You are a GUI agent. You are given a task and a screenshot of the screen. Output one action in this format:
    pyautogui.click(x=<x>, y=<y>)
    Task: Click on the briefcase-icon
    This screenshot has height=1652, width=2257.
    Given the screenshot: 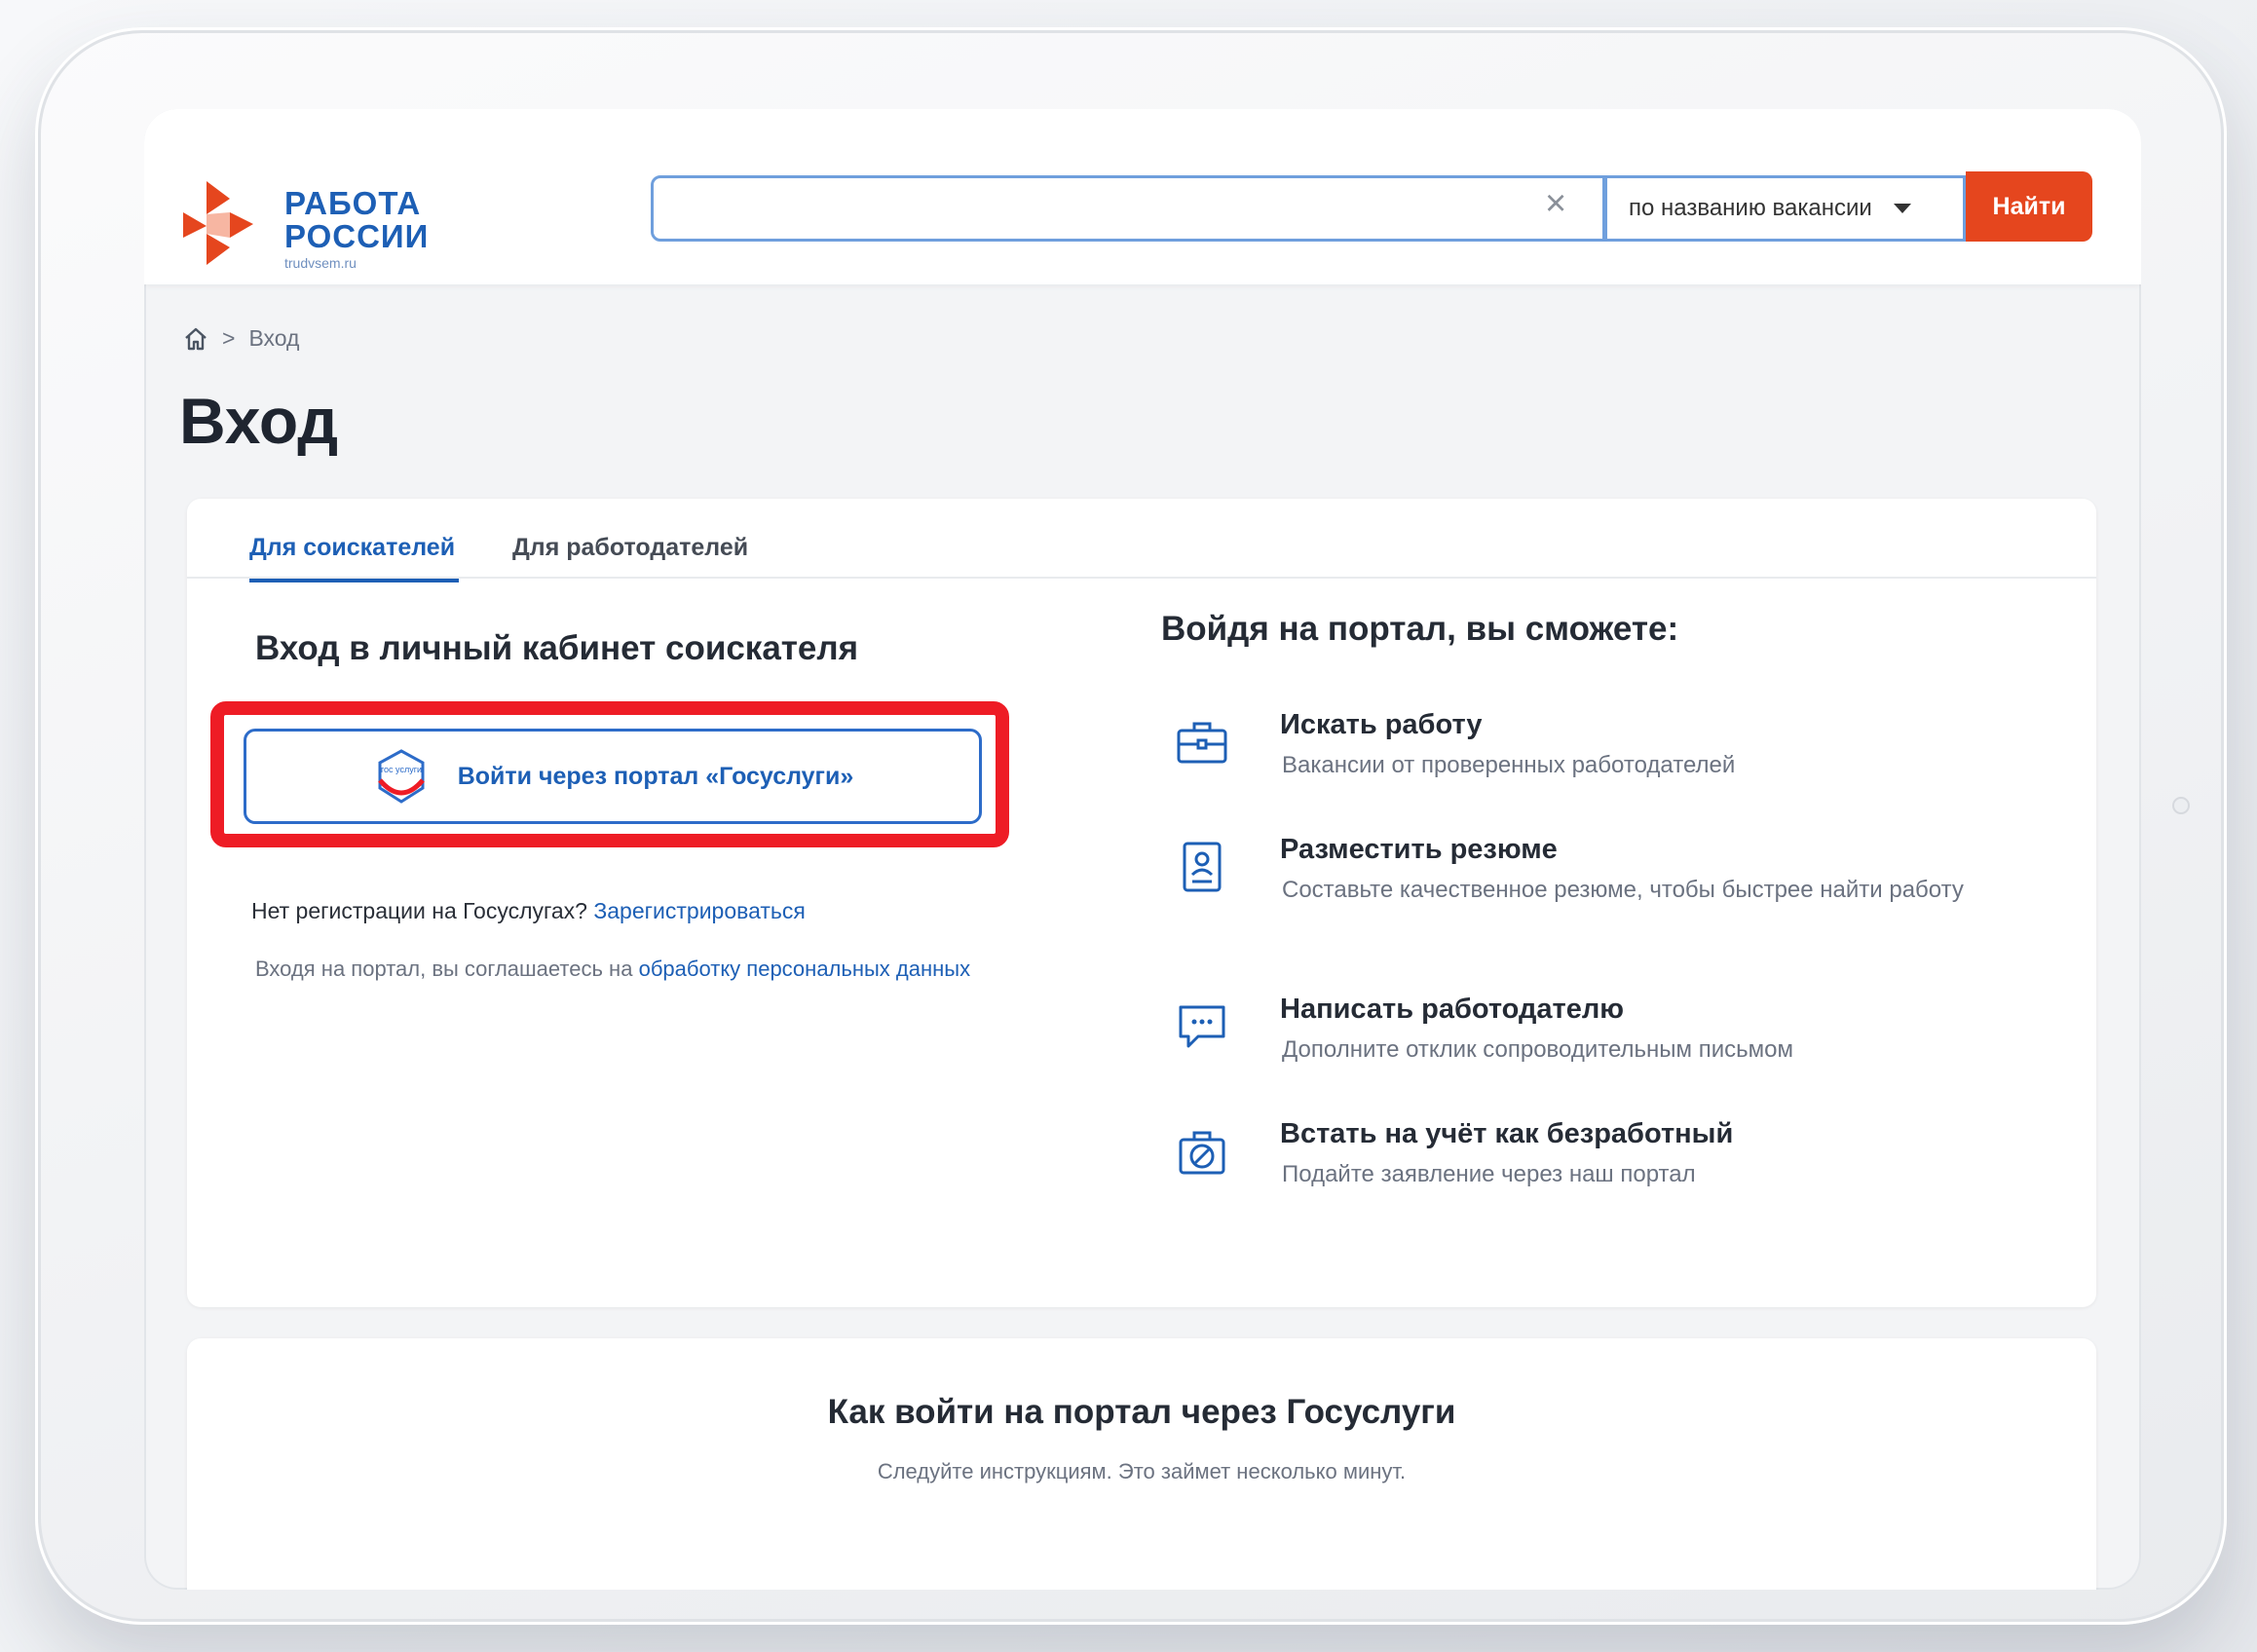 What is the action you would take?
    pyautogui.click(x=1202, y=743)
    